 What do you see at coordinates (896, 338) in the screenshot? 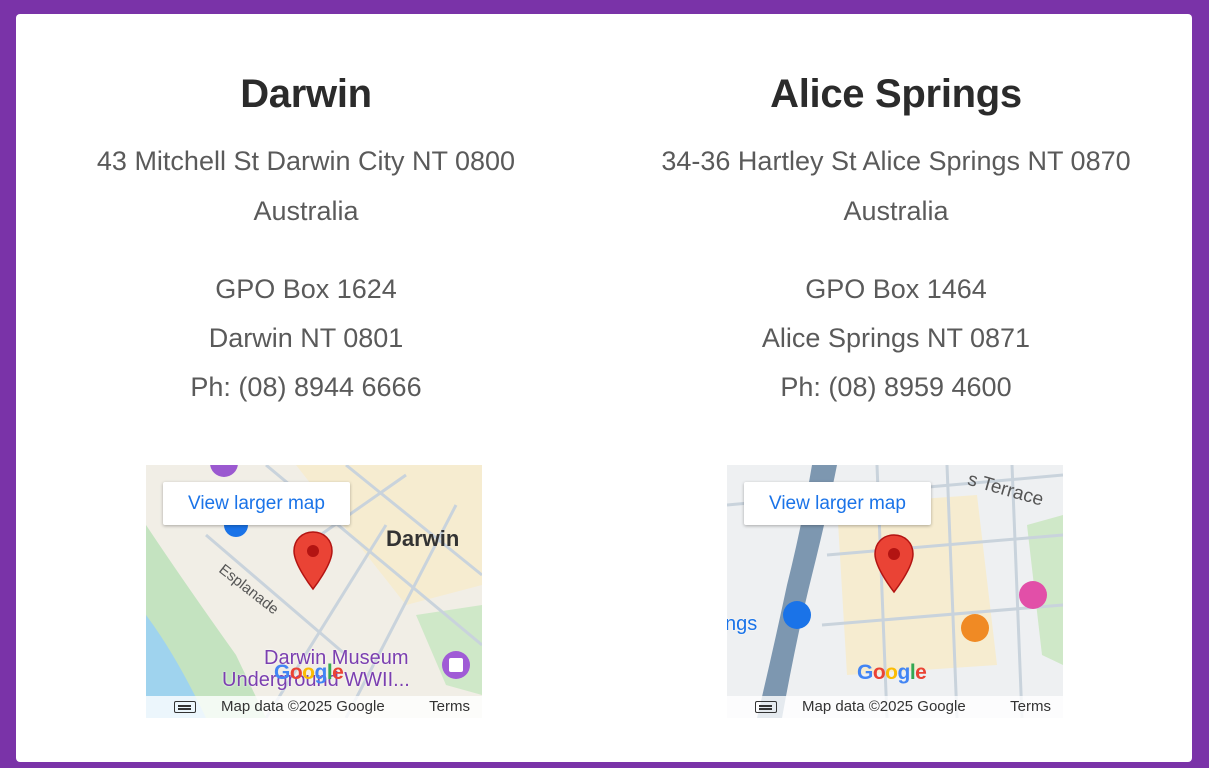
I see `postal-city: Alice Springs NT 0871` at bounding box center [896, 338].